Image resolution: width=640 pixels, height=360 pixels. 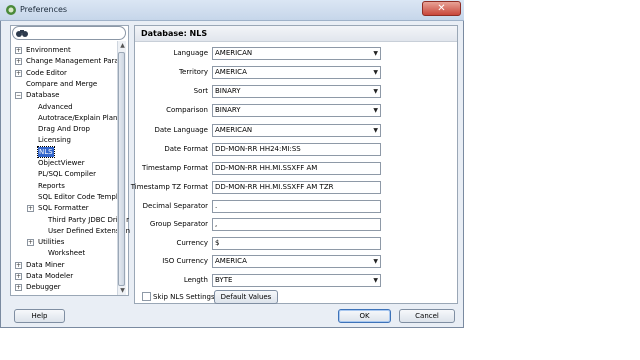 What do you see at coordinates (274, 187) in the screenshot?
I see `field-value: DD-MON-RR HH.MI.SSXFF AM TZR` at bounding box center [274, 187].